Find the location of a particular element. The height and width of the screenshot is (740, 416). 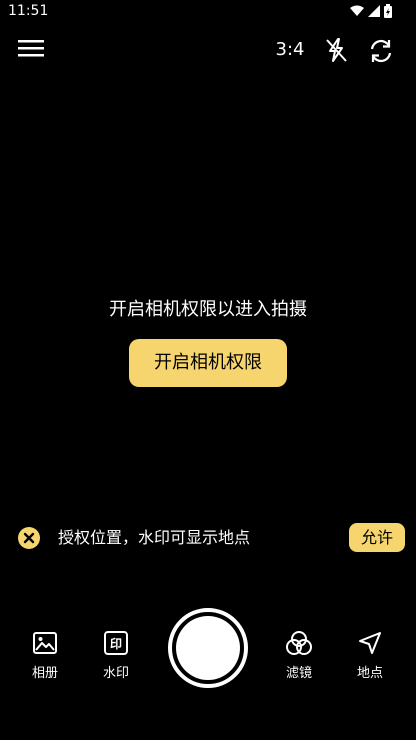

switch-camera-button is located at coordinates (381, 51).